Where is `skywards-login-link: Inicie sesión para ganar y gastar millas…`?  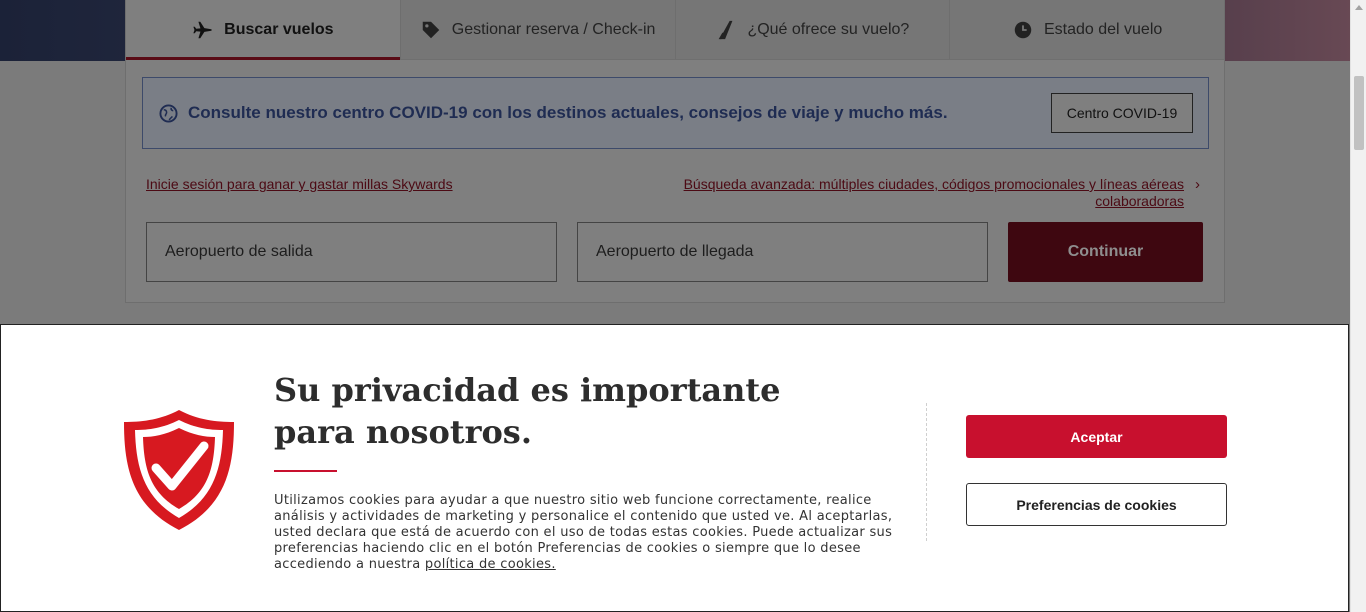 skywards-login-link: Inicie sesión para ganar y gastar millas… is located at coordinates (299, 184).